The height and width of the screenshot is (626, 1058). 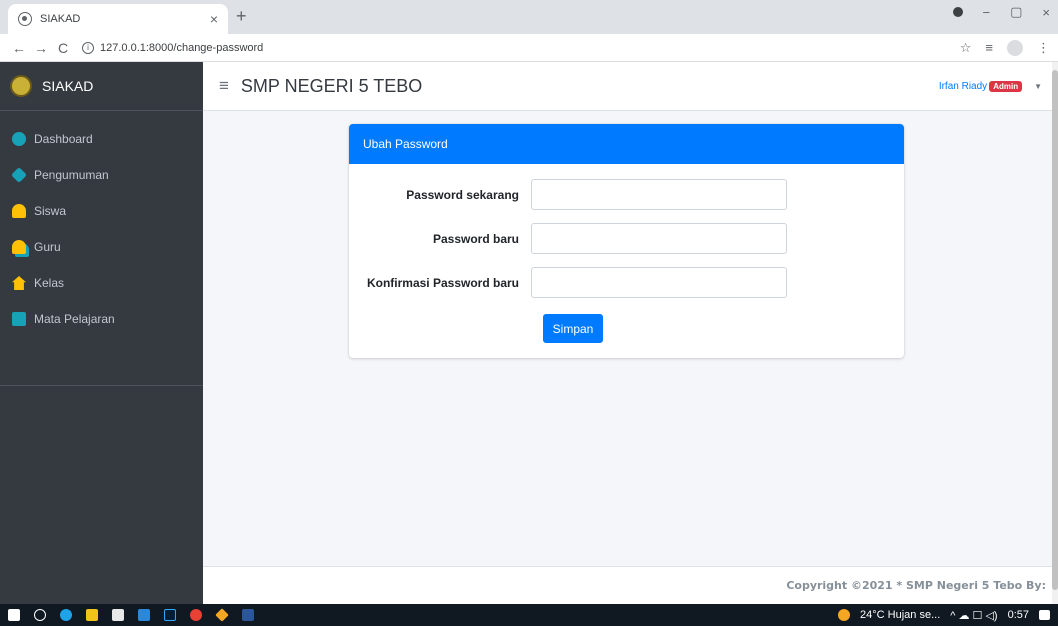 What do you see at coordinates (101, 283) in the screenshot?
I see `sidebar-item-kelas: Kelas` at bounding box center [101, 283].